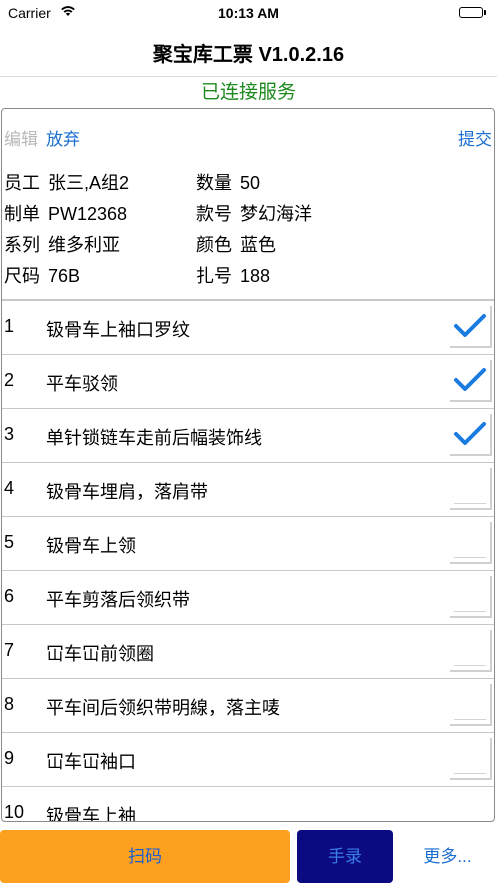  Describe the element at coordinates (214, 245) in the screenshot. I see `color-label: 颜色` at that location.